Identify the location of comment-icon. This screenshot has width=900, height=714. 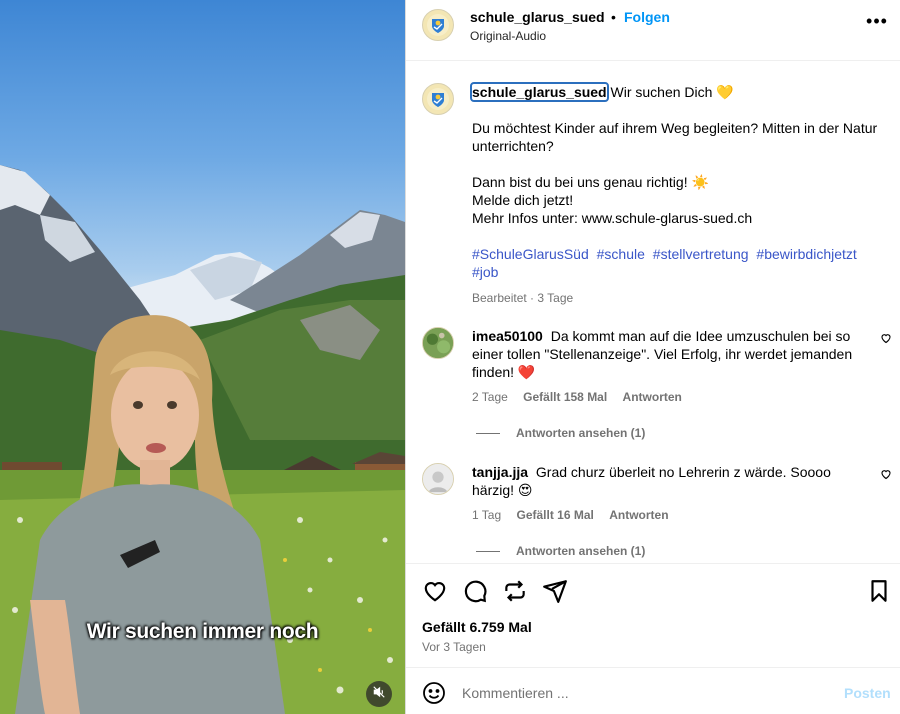
(475, 591).